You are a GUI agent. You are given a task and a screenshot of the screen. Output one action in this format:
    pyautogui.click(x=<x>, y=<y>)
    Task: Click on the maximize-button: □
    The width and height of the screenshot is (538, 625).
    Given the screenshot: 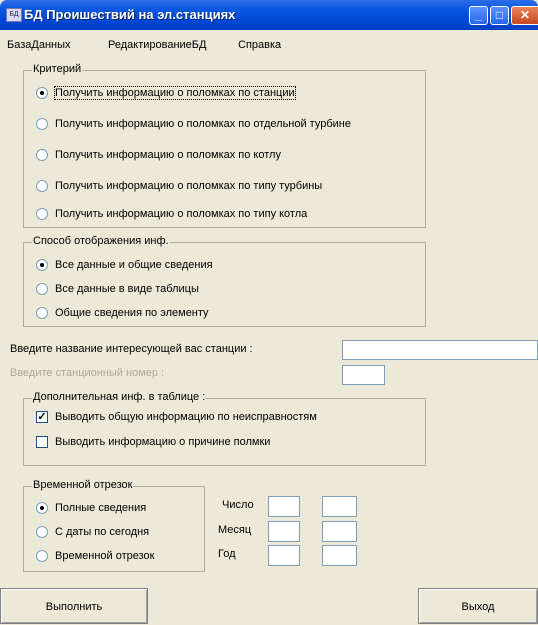 What is the action you would take?
    pyautogui.click(x=499, y=15)
    